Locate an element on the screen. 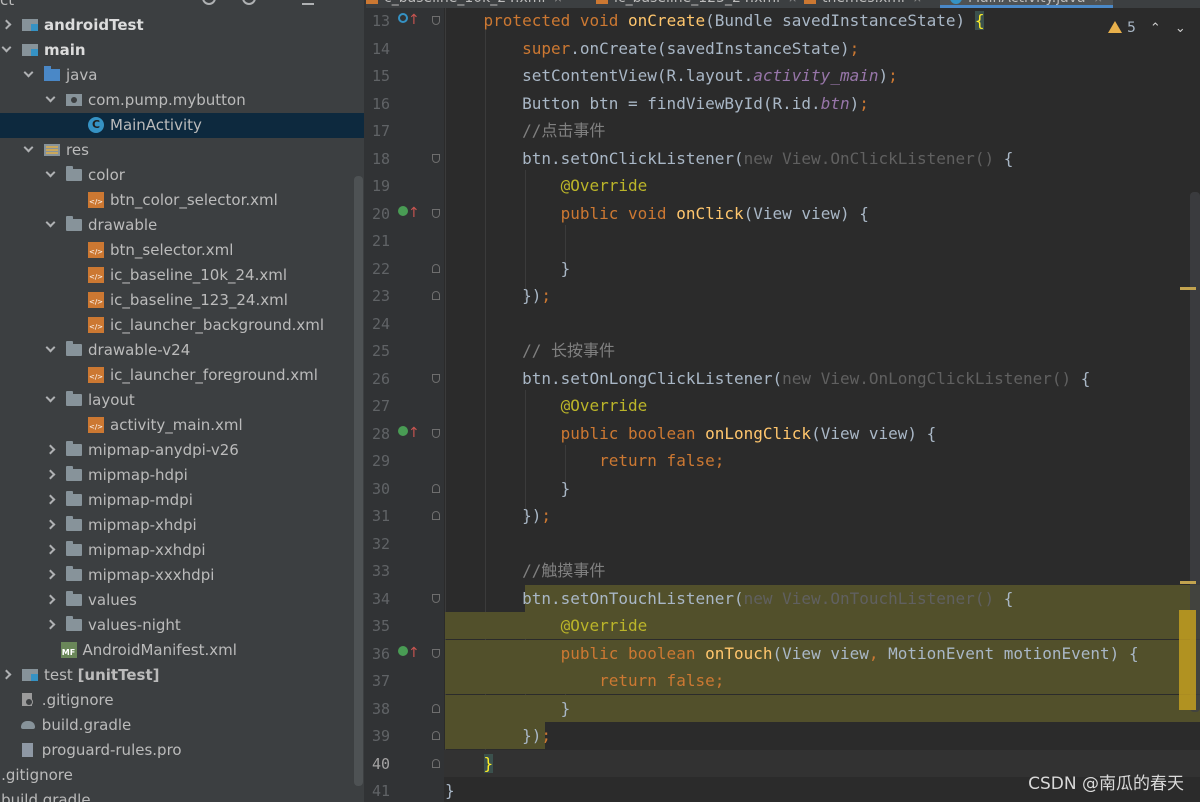 The width and height of the screenshot is (1200, 802). tree-item: layout is located at coordinates (182, 400).